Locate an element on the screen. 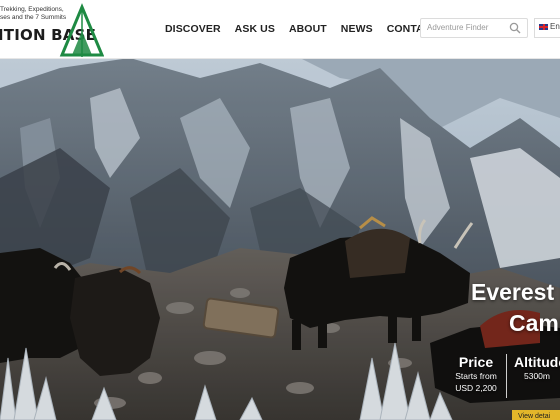  price-value: USD 2,200 is located at coordinates (476, 388).